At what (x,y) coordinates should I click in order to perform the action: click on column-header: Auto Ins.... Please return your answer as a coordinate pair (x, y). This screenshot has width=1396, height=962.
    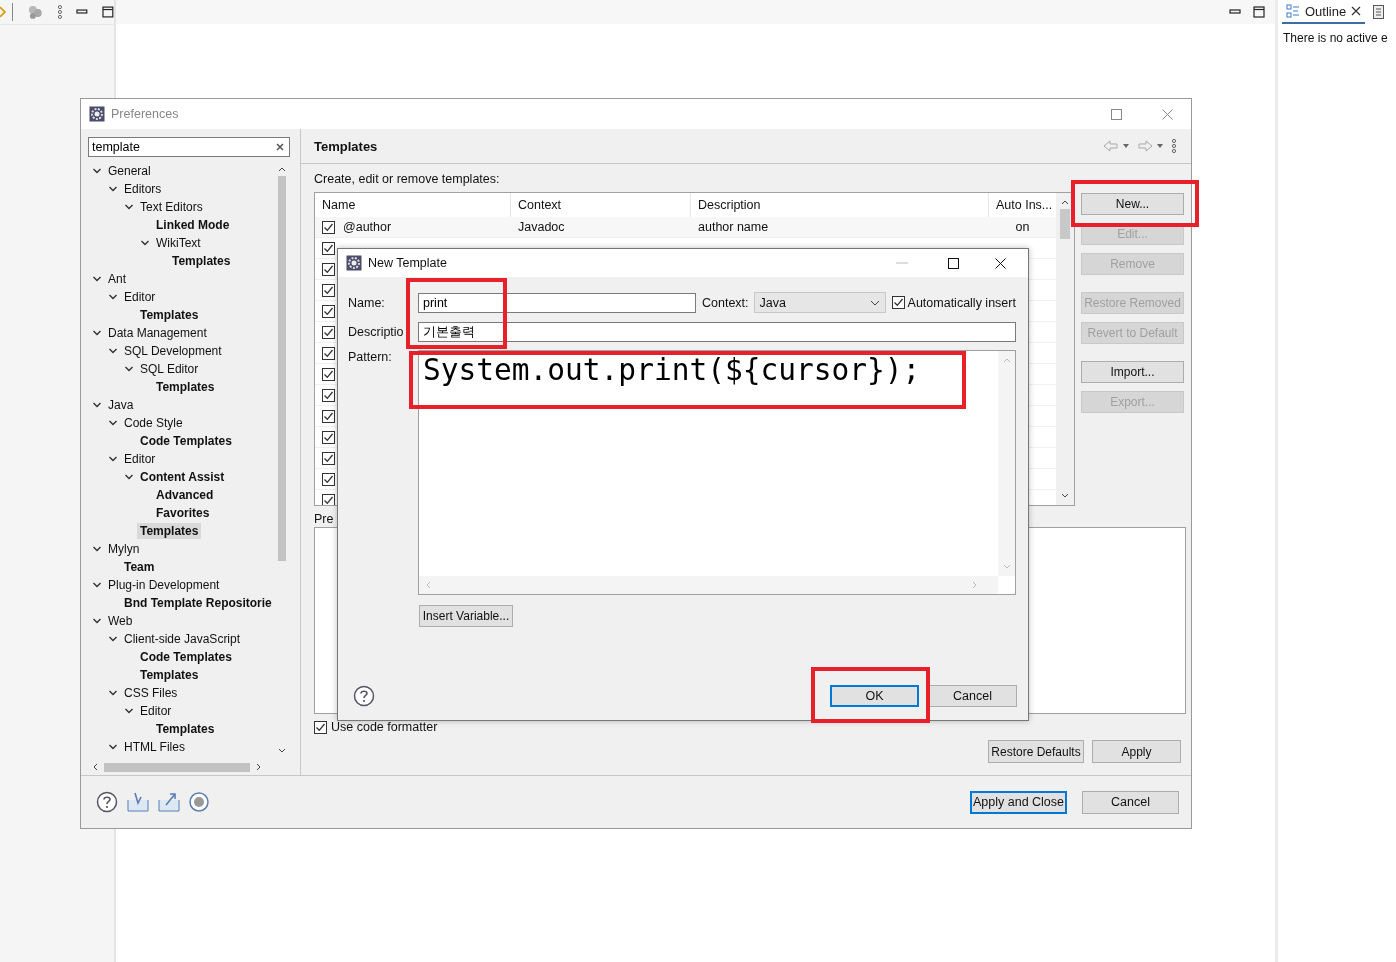
    Looking at the image, I should click on (1022, 205).